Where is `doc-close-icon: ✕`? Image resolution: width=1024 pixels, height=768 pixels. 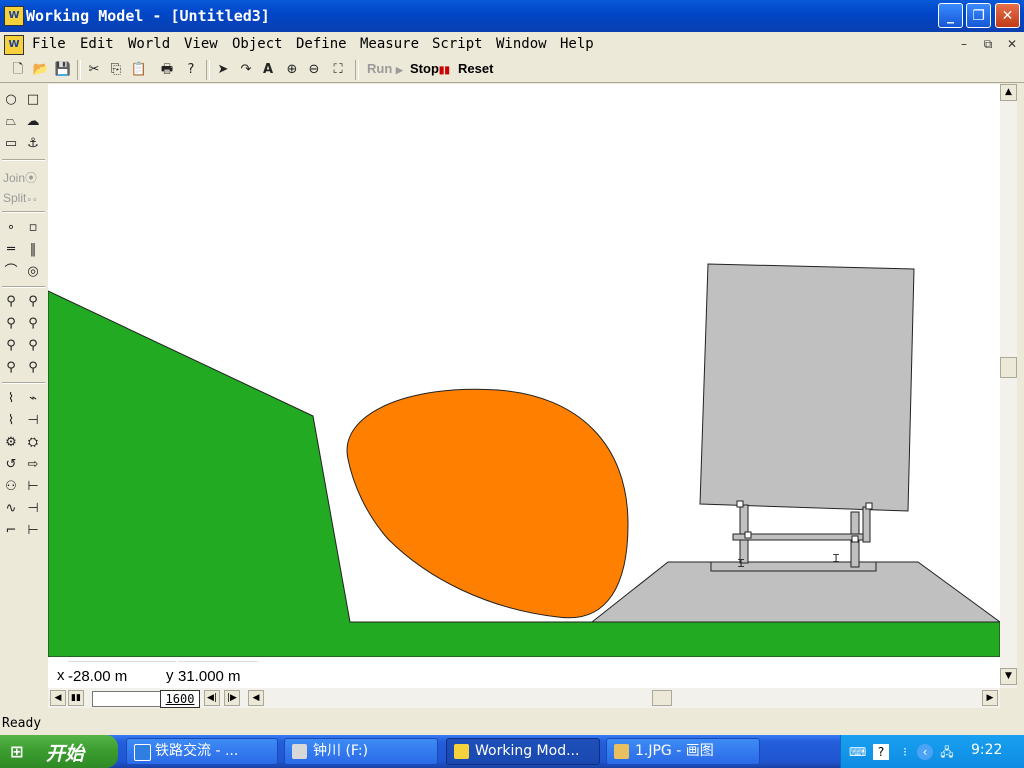 doc-close-icon: ✕ is located at coordinates (1012, 44).